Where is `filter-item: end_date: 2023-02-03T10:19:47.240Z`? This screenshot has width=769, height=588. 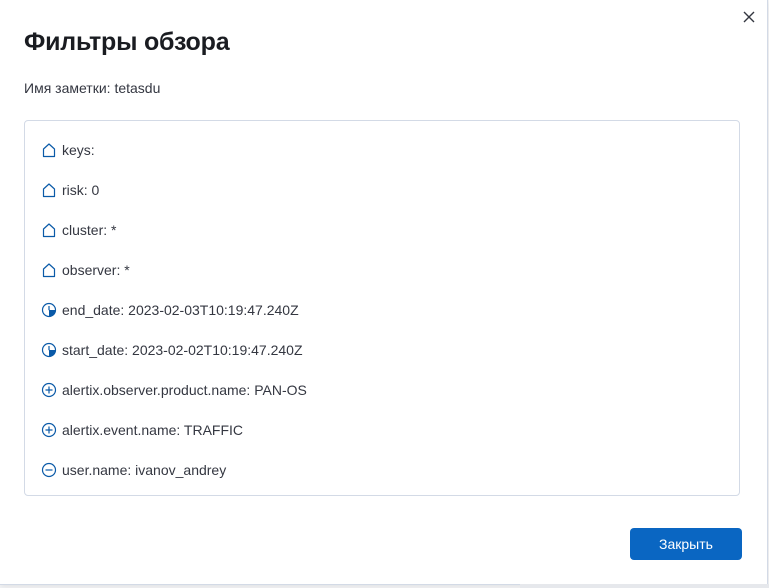
filter-item: end_date: 2023-02-03T10:19:47.240Z is located at coordinates (170, 310).